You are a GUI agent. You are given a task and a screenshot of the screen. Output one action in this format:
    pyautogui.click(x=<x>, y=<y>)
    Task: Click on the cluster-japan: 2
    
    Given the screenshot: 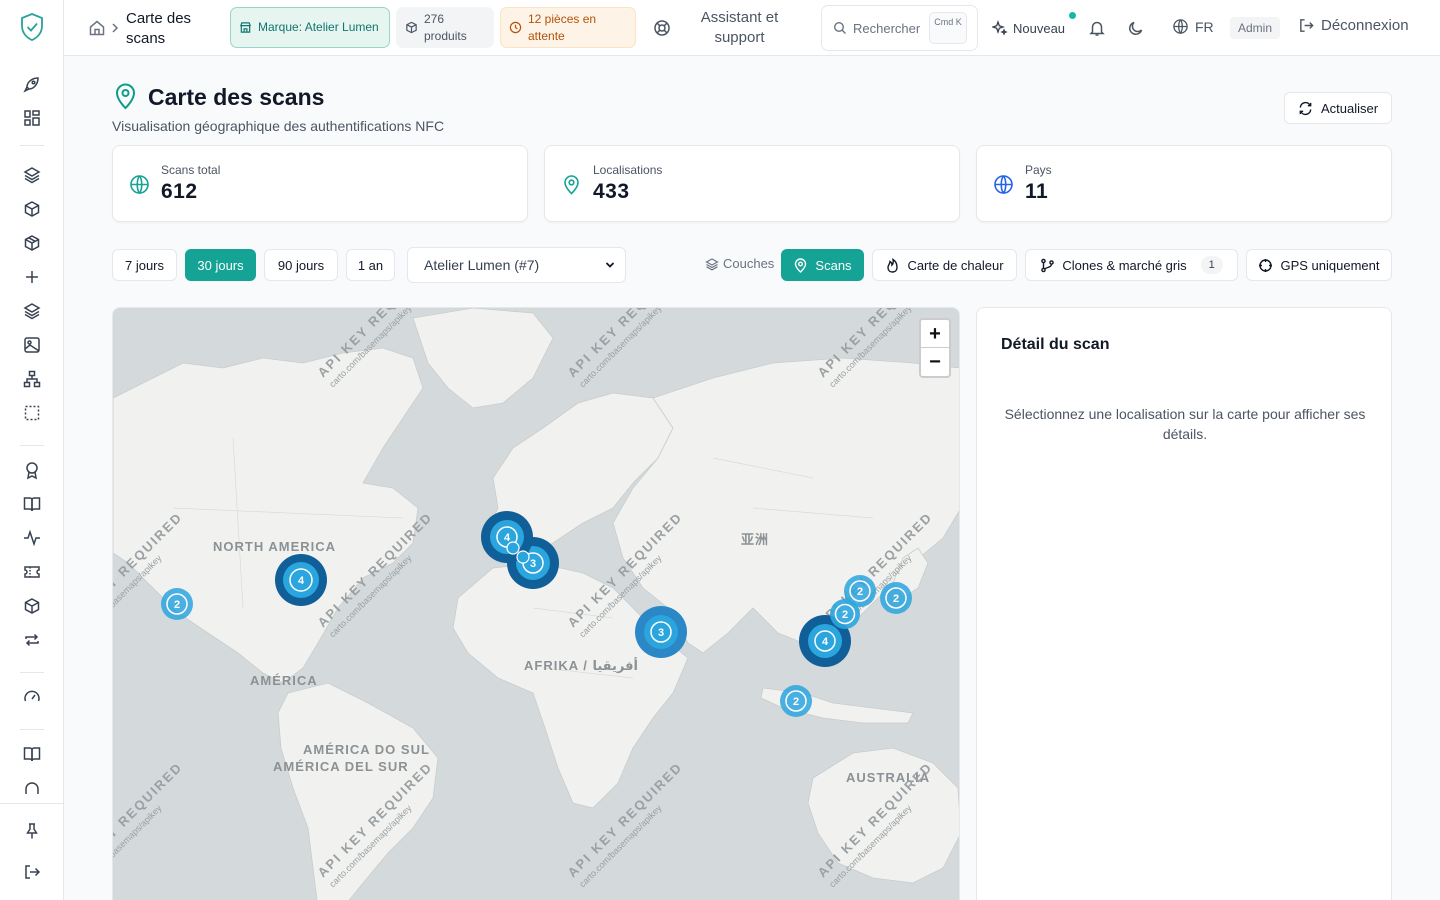 What is the action you would take?
    pyautogui.click(x=896, y=598)
    